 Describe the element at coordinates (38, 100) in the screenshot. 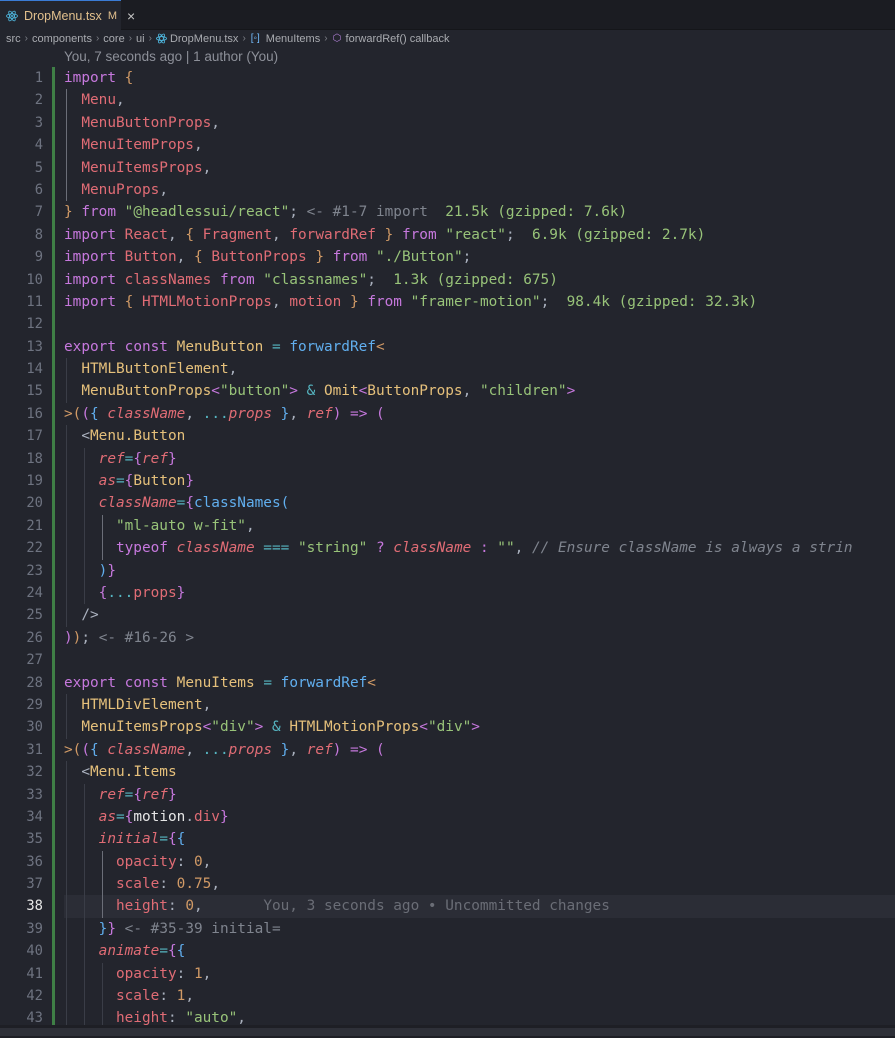

I see `line-number: 2` at that location.